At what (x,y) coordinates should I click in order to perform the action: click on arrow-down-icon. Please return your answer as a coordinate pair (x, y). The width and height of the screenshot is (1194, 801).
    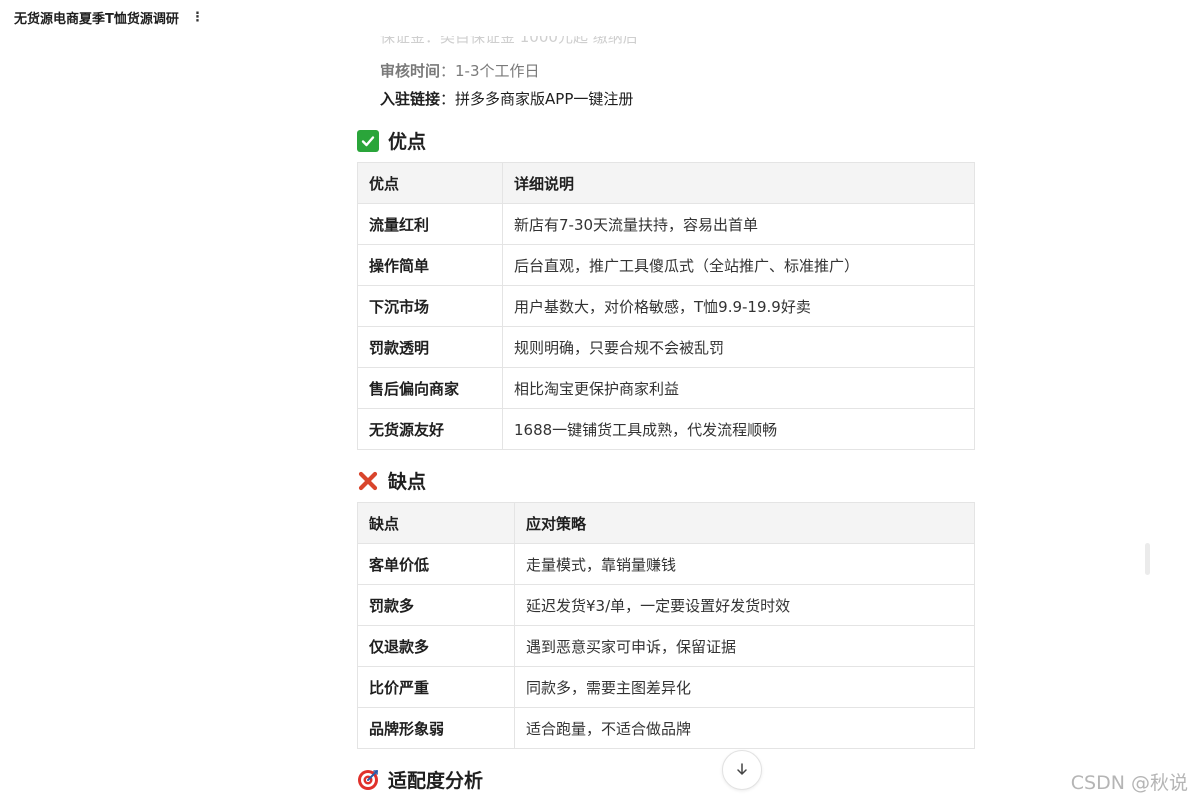
    Looking at the image, I should click on (742, 770).